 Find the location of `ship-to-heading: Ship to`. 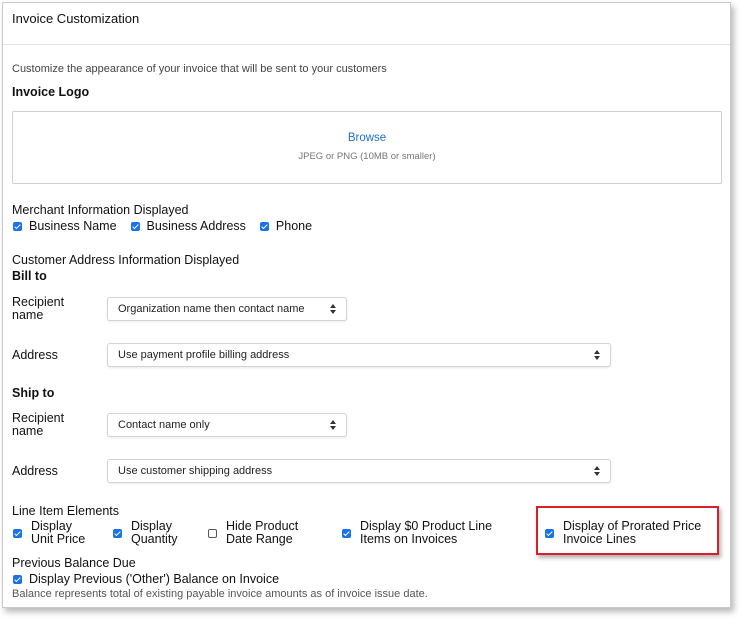

ship-to-heading: Ship to is located at coordinates (33, 393).